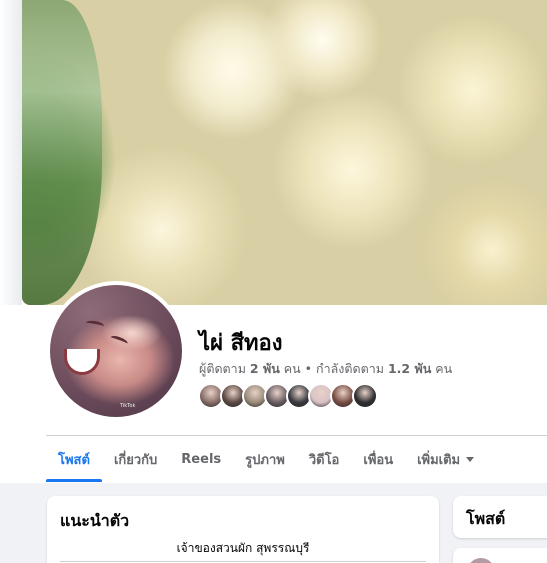  What do you see at coordinates (11, 152) in the screenshot?
I see `cover-left-fade` at bounding box center [11, 152].